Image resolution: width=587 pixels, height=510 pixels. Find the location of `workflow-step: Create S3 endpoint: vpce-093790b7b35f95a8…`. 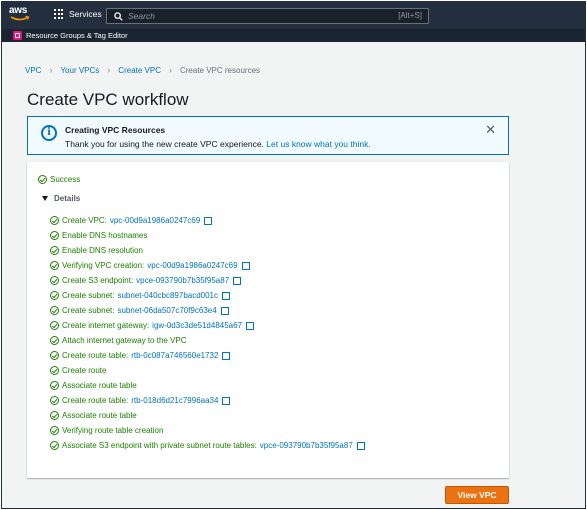

workflow-step: Create S3 endpoint: vpce-093790b7b35f95a8… is located at coordinates (146, 280).